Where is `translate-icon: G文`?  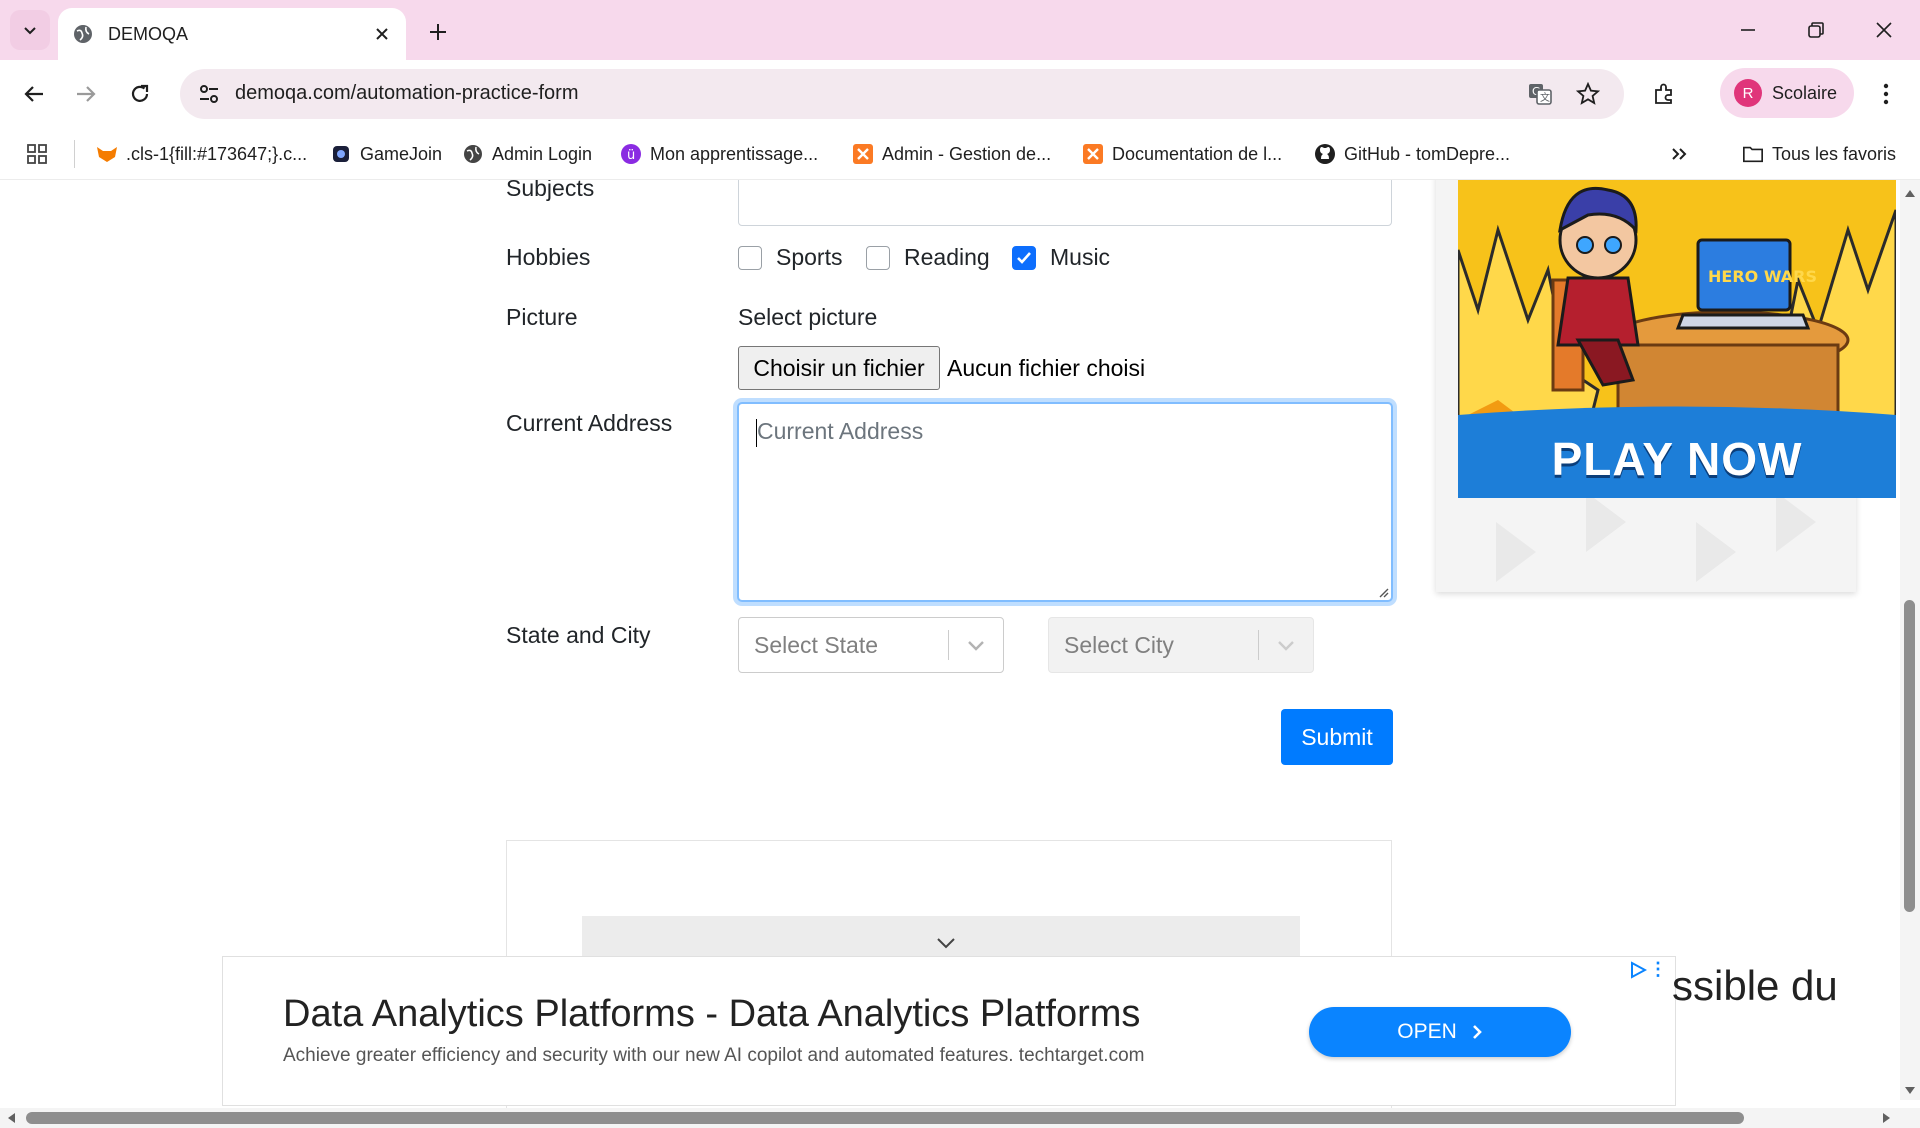 translate-icon: G文 is located at coordinates (1540, 94).